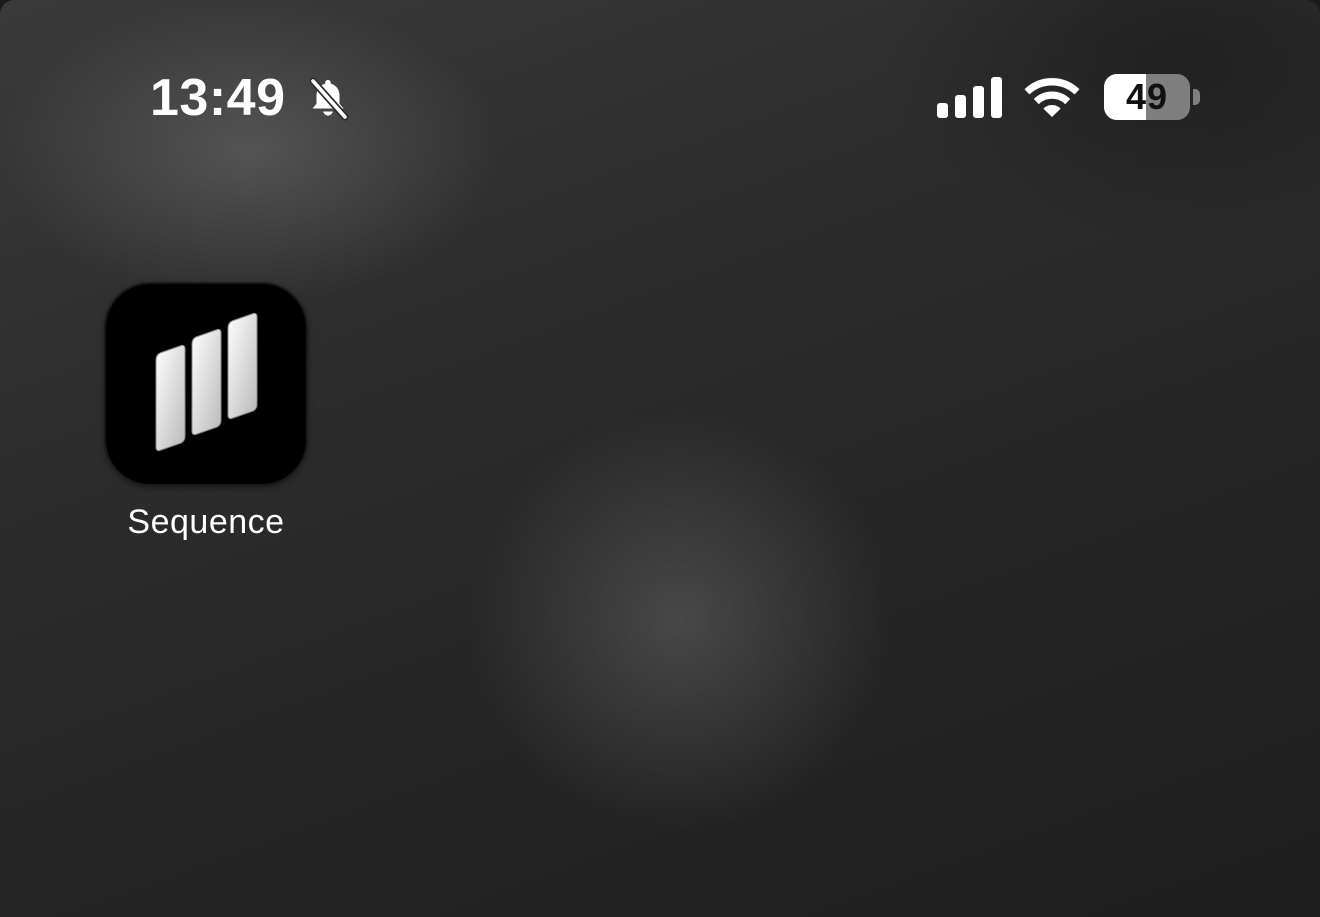 Image resolution: width=1320 pixels, height=917 pixels. I want to click on sequence-app-icon, so click(206, 384).